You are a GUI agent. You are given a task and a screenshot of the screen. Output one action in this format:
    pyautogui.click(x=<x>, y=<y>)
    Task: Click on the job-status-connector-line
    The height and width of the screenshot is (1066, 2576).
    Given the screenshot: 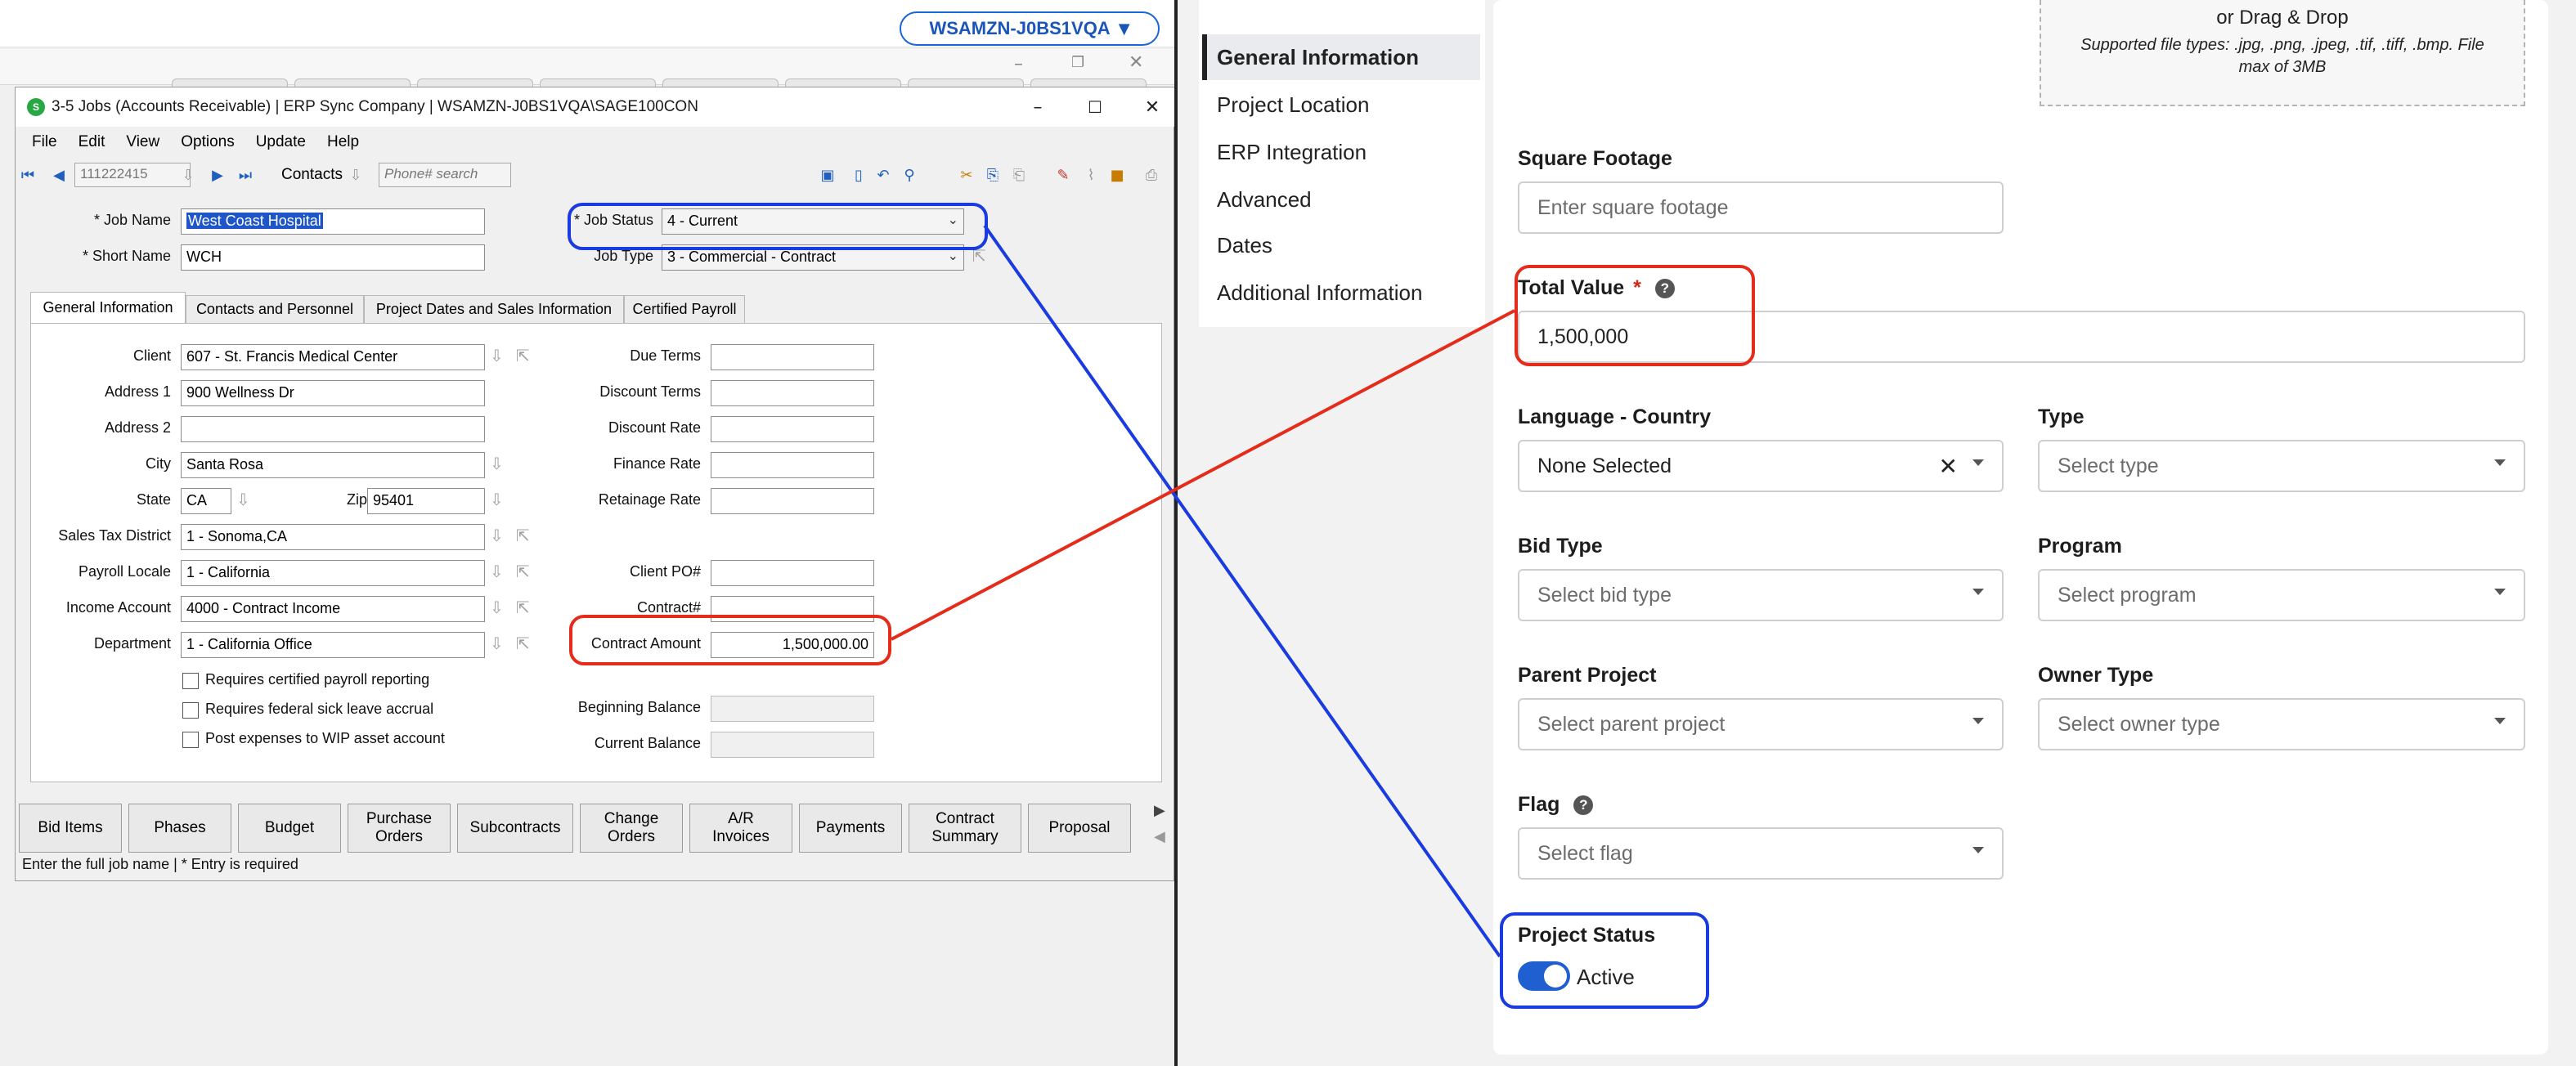 What is the action you would take?
    pyautogui.click(x=1242, y=591)
    